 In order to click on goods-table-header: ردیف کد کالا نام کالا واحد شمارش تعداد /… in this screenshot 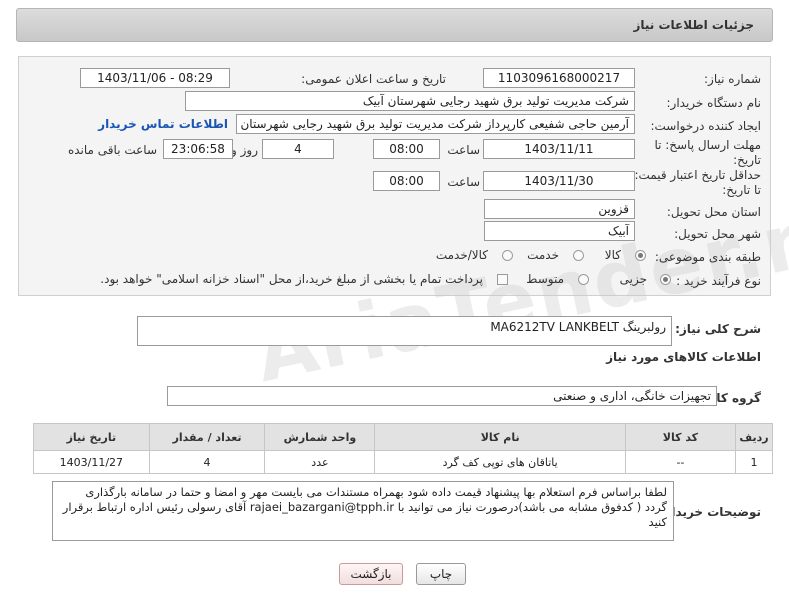, I will do `click(403, 437)`.